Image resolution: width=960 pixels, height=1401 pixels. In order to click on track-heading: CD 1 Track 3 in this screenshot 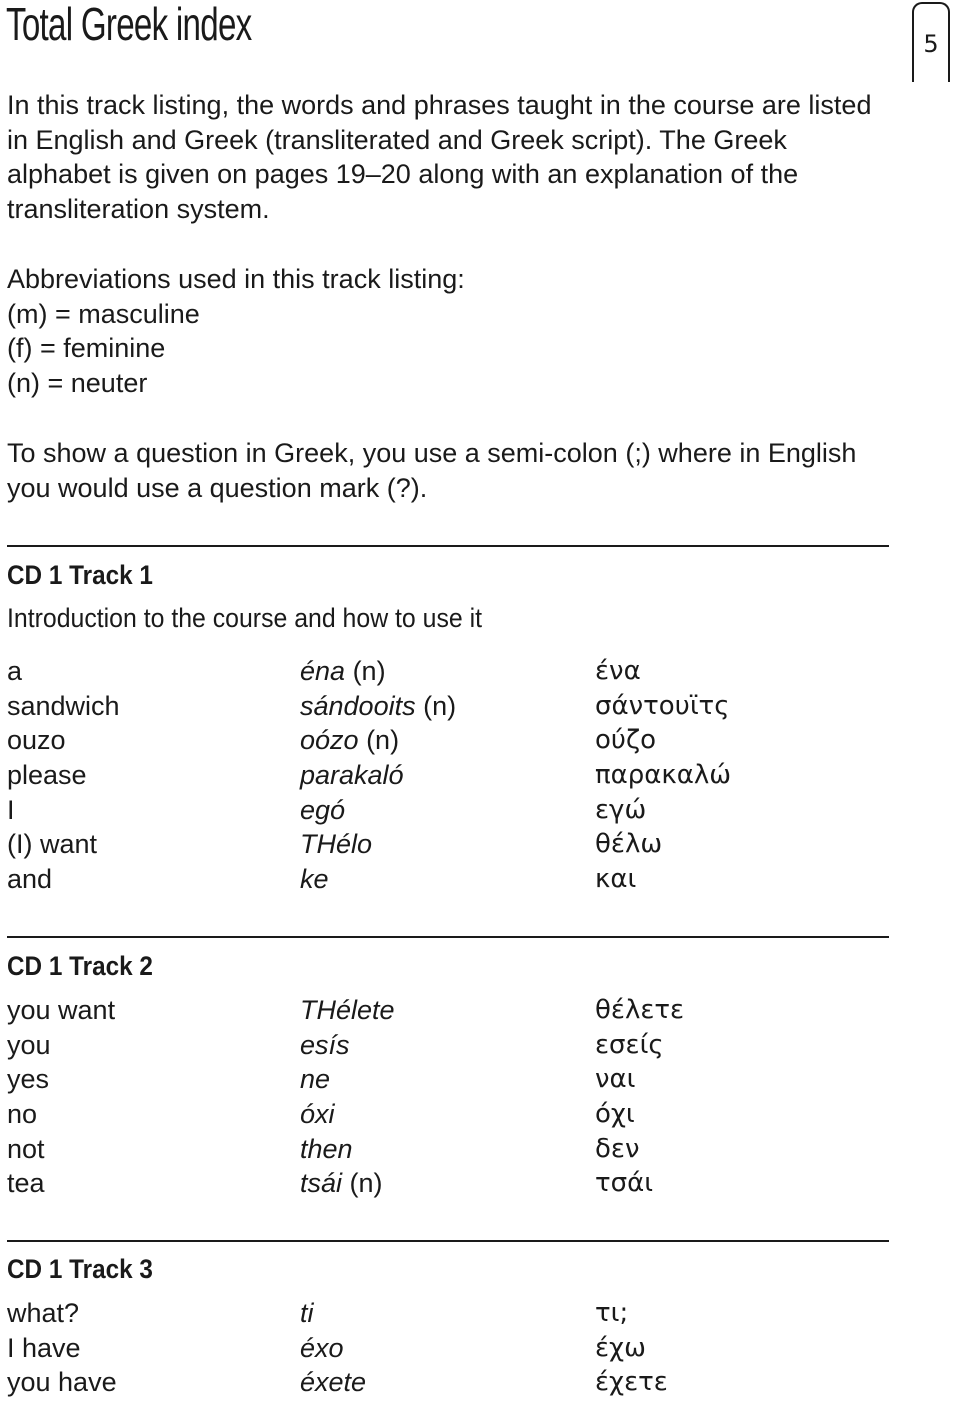, I will do `click(80, 1269)`.